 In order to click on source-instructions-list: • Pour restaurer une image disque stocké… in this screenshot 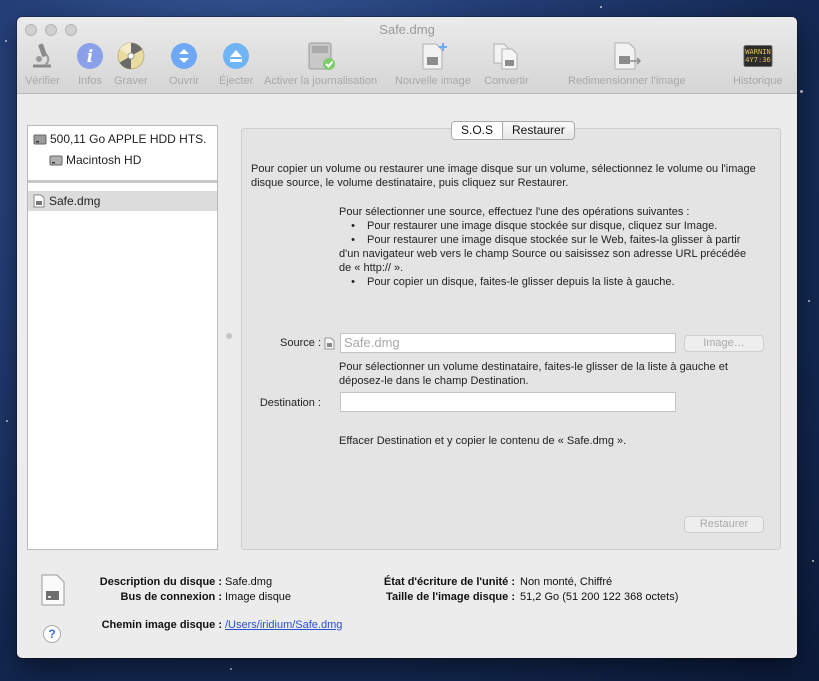, I will do `click(549, 254)`.